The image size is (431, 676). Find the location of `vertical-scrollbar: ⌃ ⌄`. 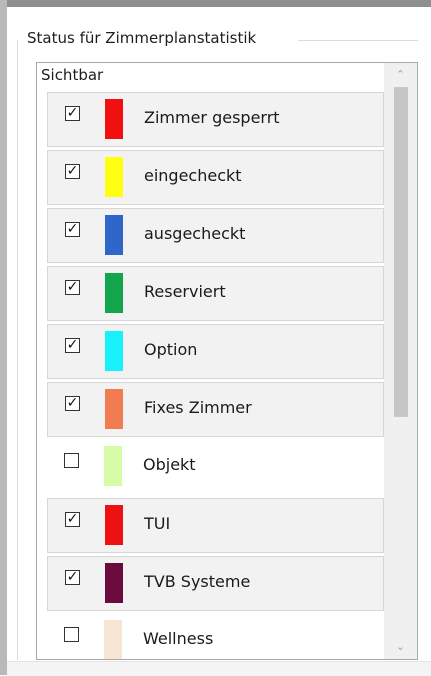

vertical-scrollbar: ⌃ ⌄ is located at coordinates (400, 361).